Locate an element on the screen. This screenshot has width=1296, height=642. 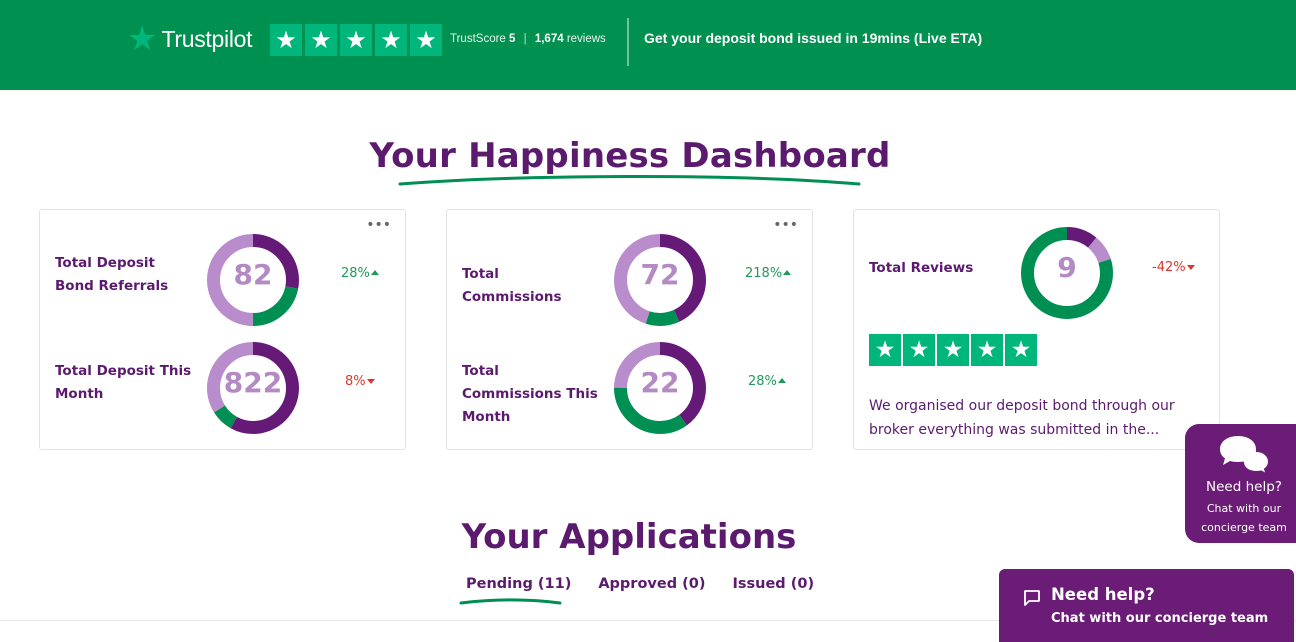
trustscore-value: 5 is located at coordinates (512, 39).